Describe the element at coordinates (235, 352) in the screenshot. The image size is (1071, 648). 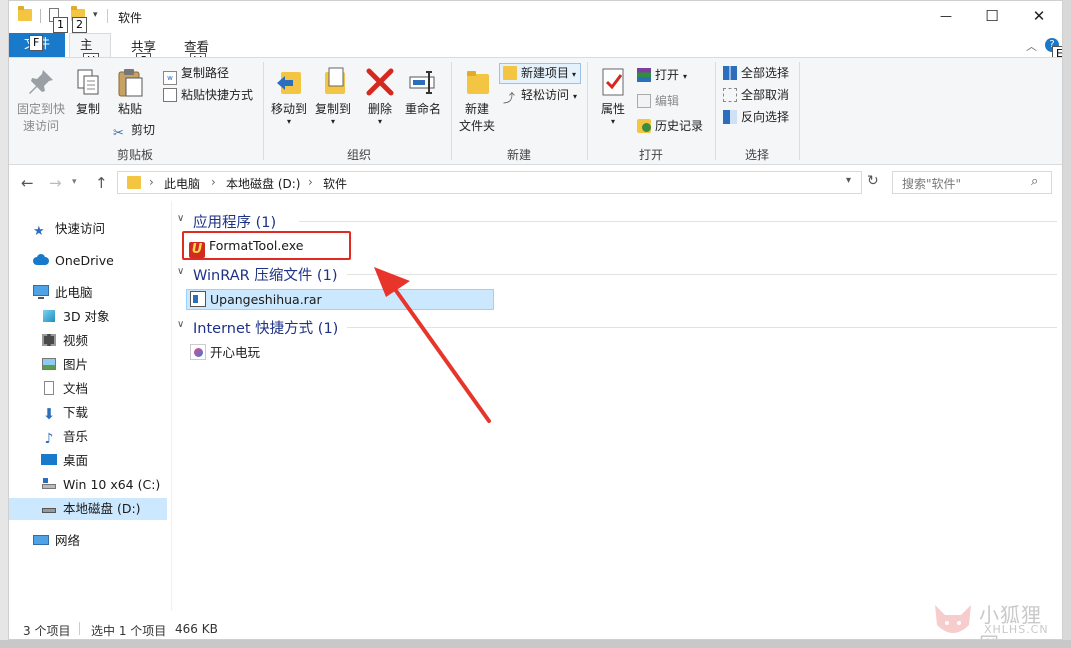
I see `file-name: 开心电玩` at that location.